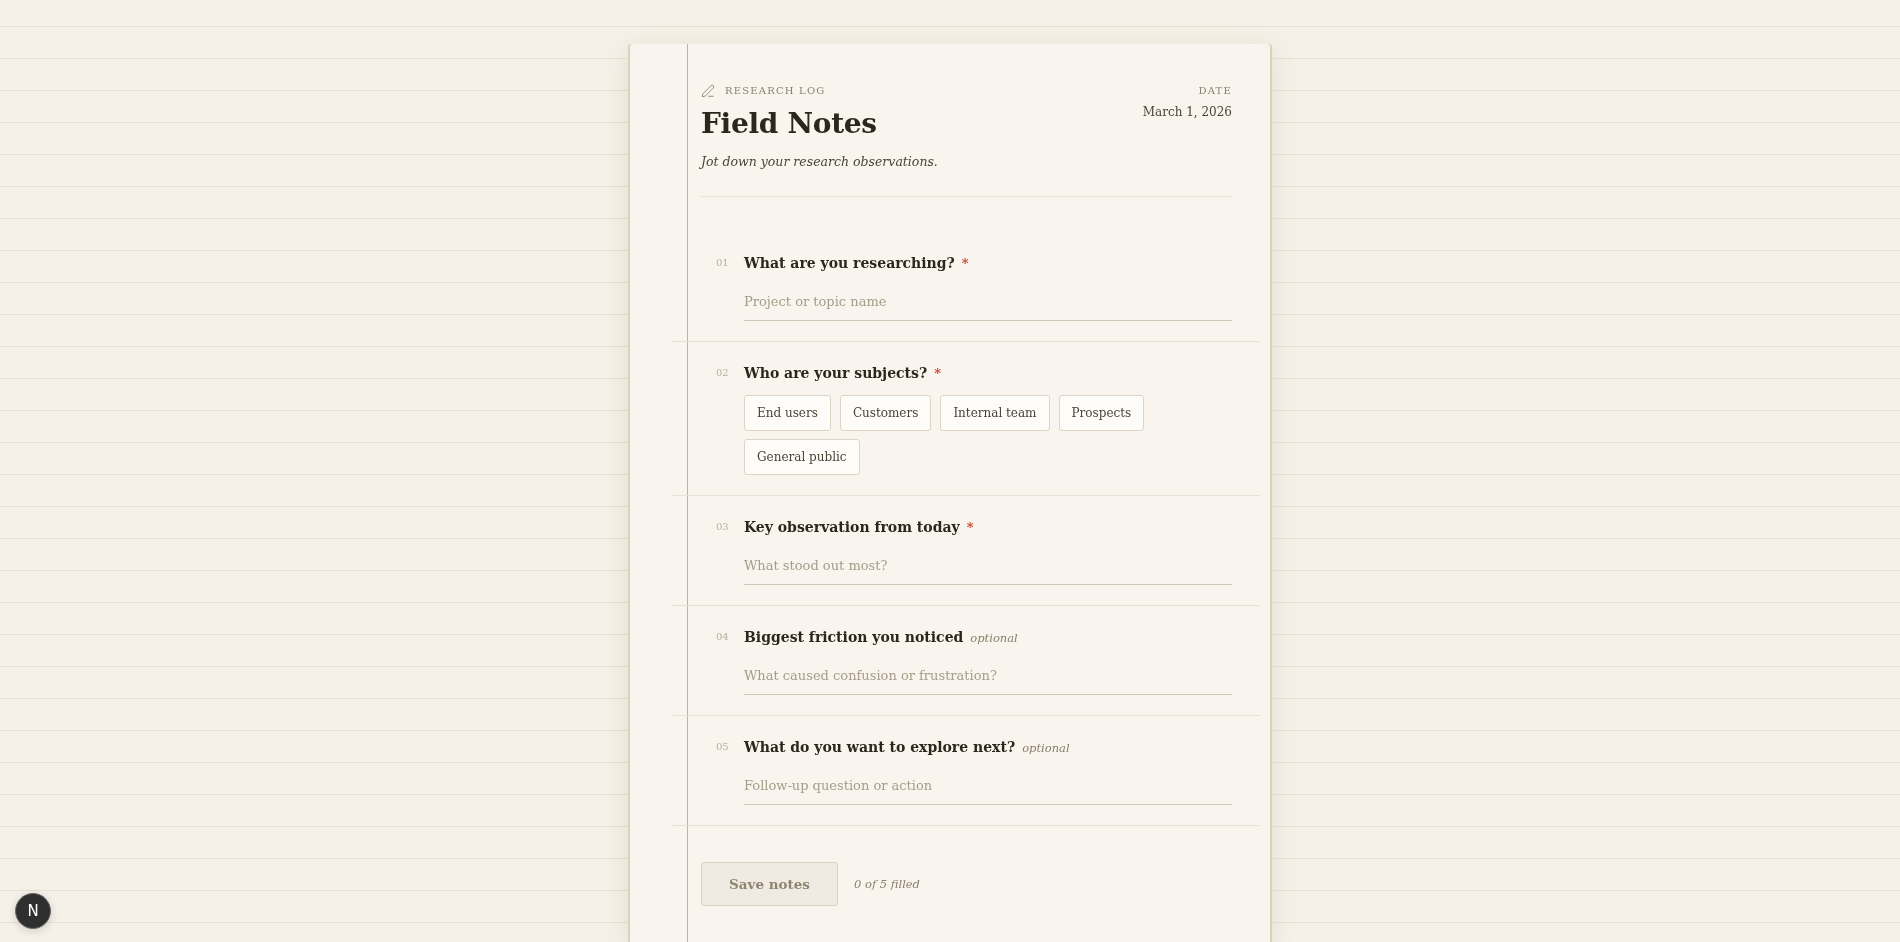 The image size is (1900, 942). What do you see at coordinates (787, 413) in the screenshot?
I see `option-button: End users` at bounding box center [787, 413].